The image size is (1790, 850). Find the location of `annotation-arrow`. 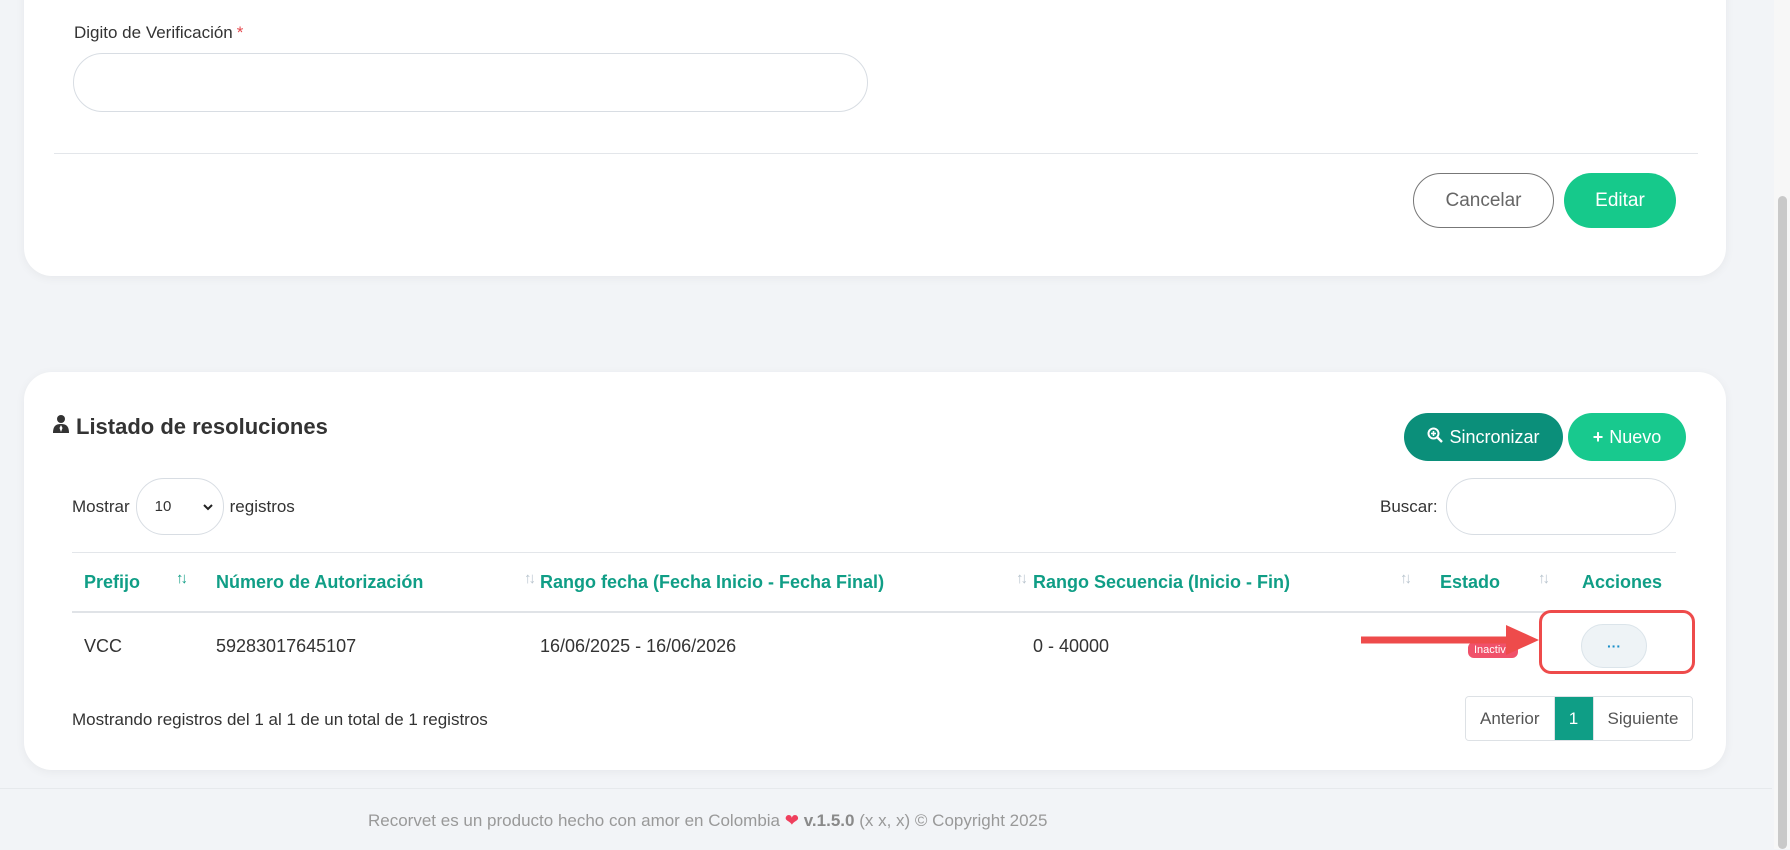

annotation-arrow is located at coordinates (1450, 640).